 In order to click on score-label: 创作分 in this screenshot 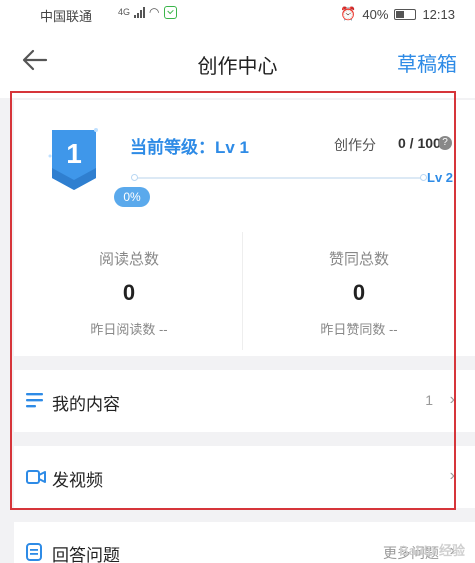, I will do `click(355, 145)`.